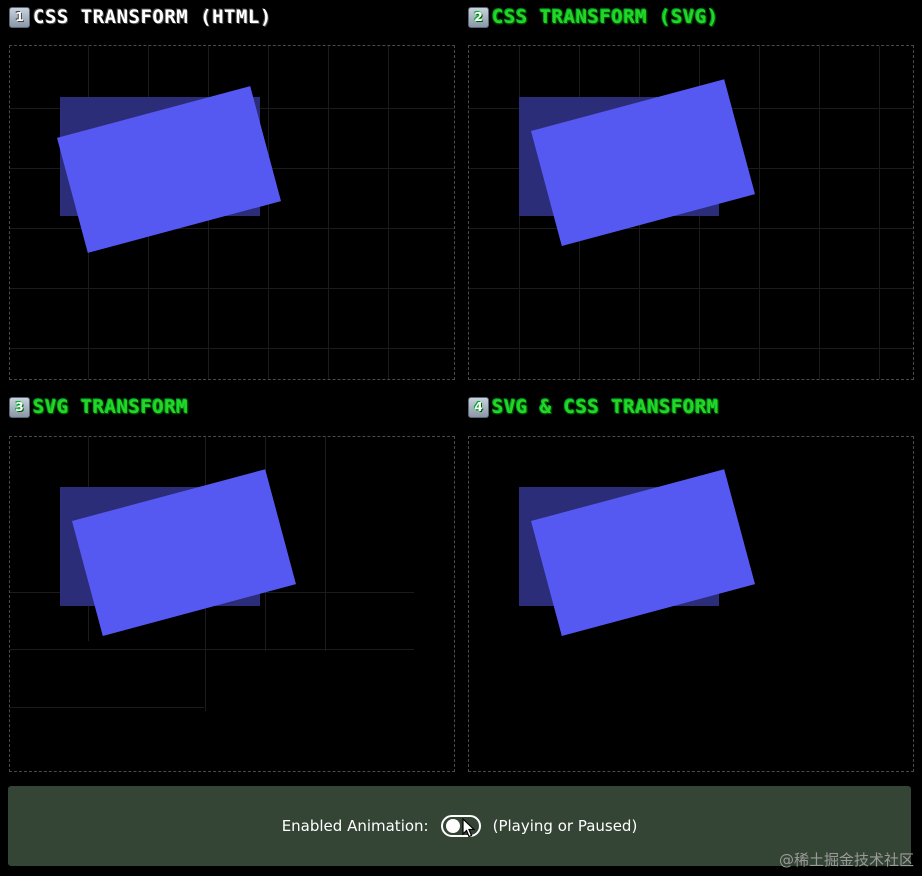 Image resolution: width=922 pixels, height=876 pixels. What do you see at coordinates (152, 17) in the screenshot?
I see `panel-1-title-text: CSS Transform (HTML)` at bounding box center [152, 17].